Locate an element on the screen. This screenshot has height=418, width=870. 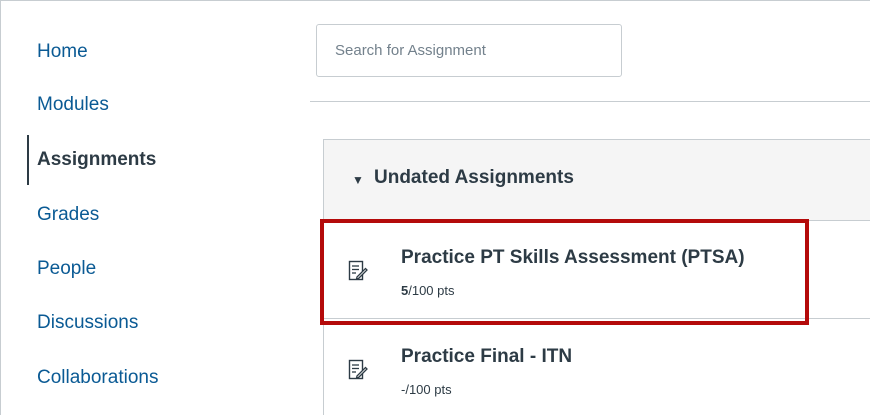
nav-item-assignments: Assignments is located at coordinates (96, 160).